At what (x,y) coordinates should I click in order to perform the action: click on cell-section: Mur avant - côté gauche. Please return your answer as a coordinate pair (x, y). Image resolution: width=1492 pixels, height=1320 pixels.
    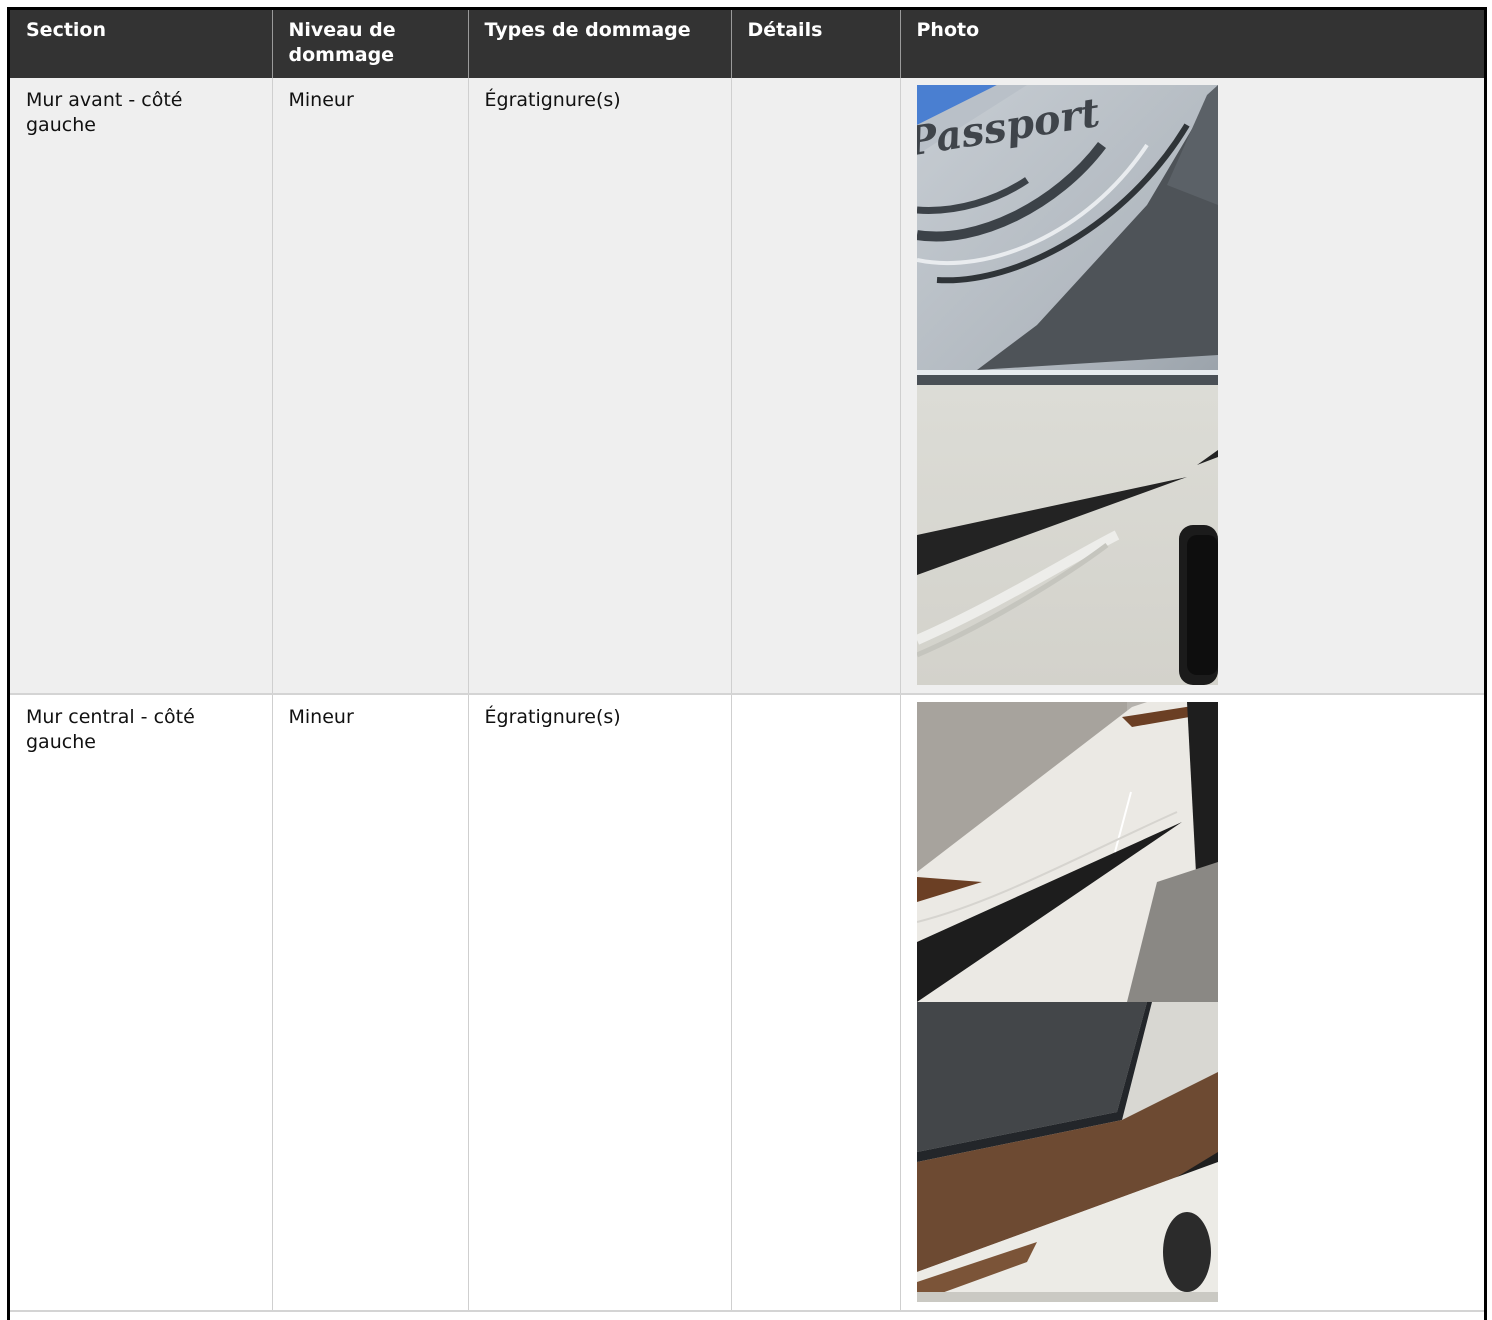
    Looking at the image, I should click on (141, 386).